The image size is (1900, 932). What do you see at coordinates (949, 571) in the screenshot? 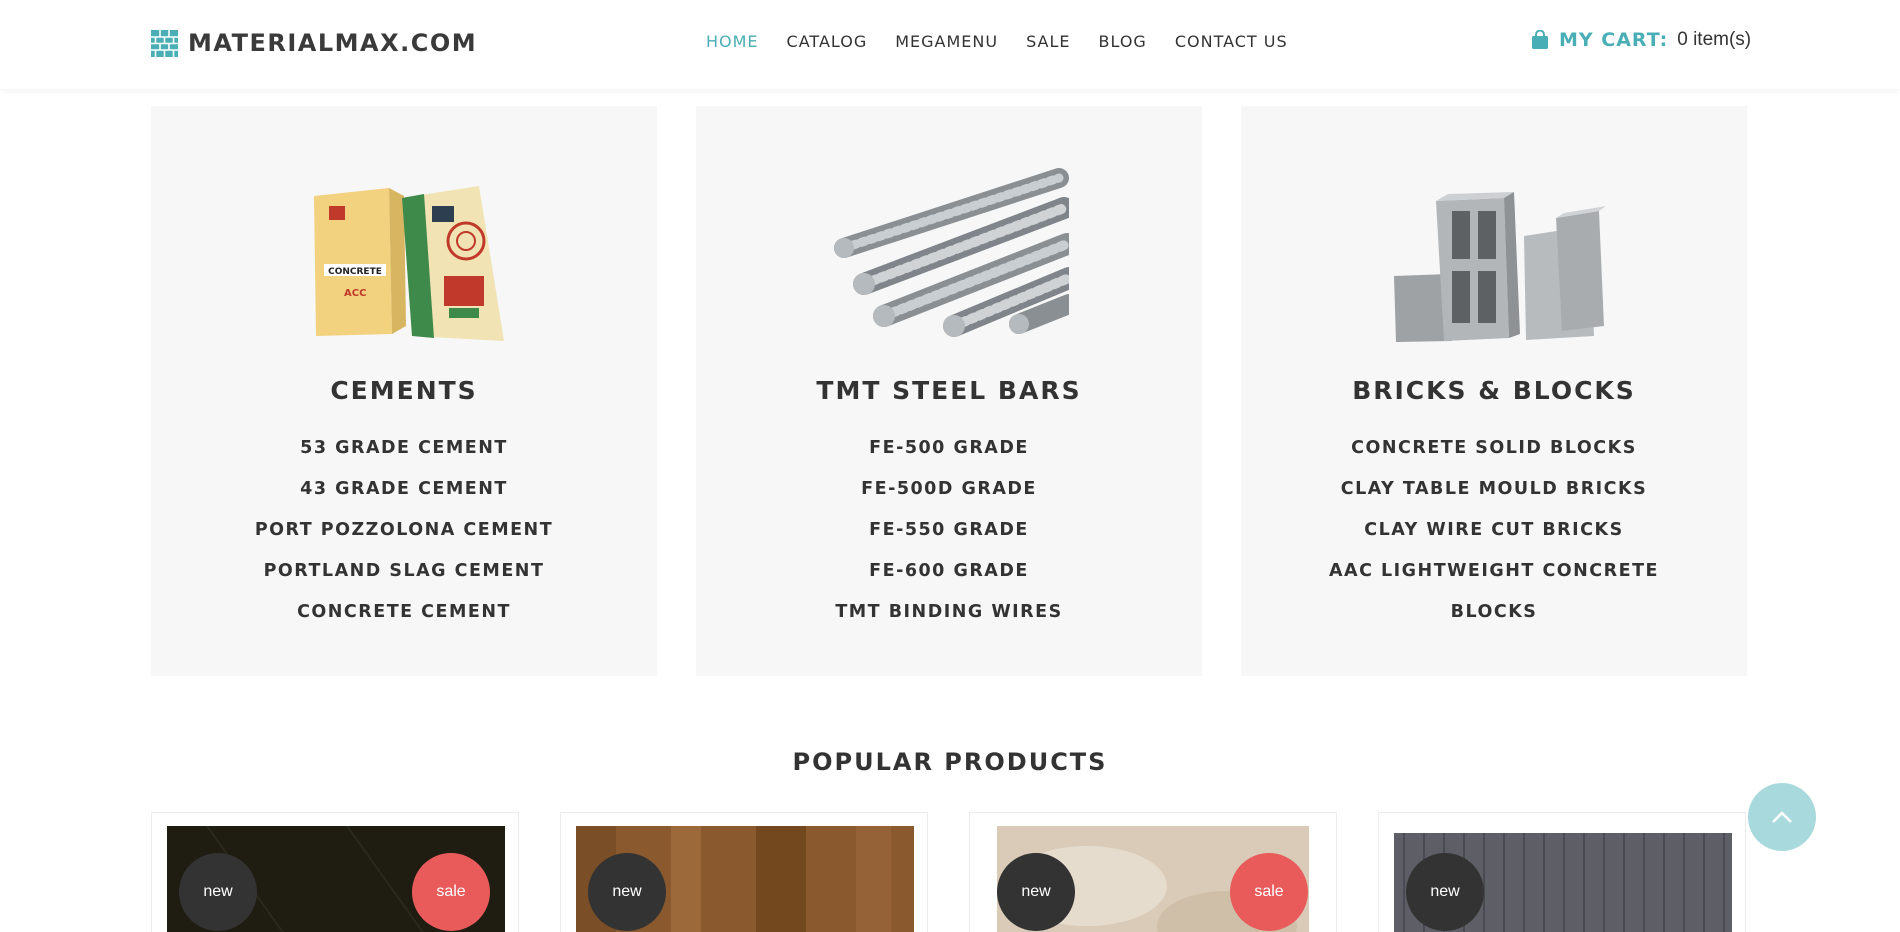
I see `category-link: FE-600 GRADE` at bounding box center [949, 571].